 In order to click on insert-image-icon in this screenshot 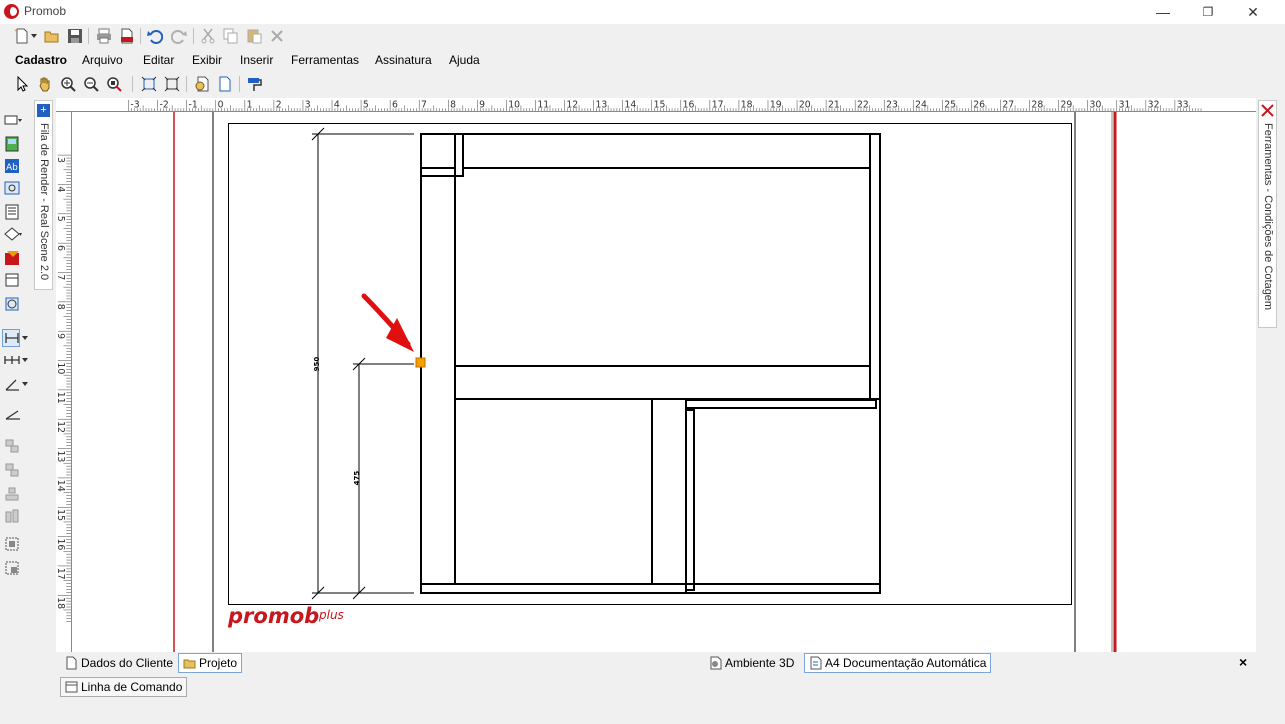, I will do `click(13, 144)`.